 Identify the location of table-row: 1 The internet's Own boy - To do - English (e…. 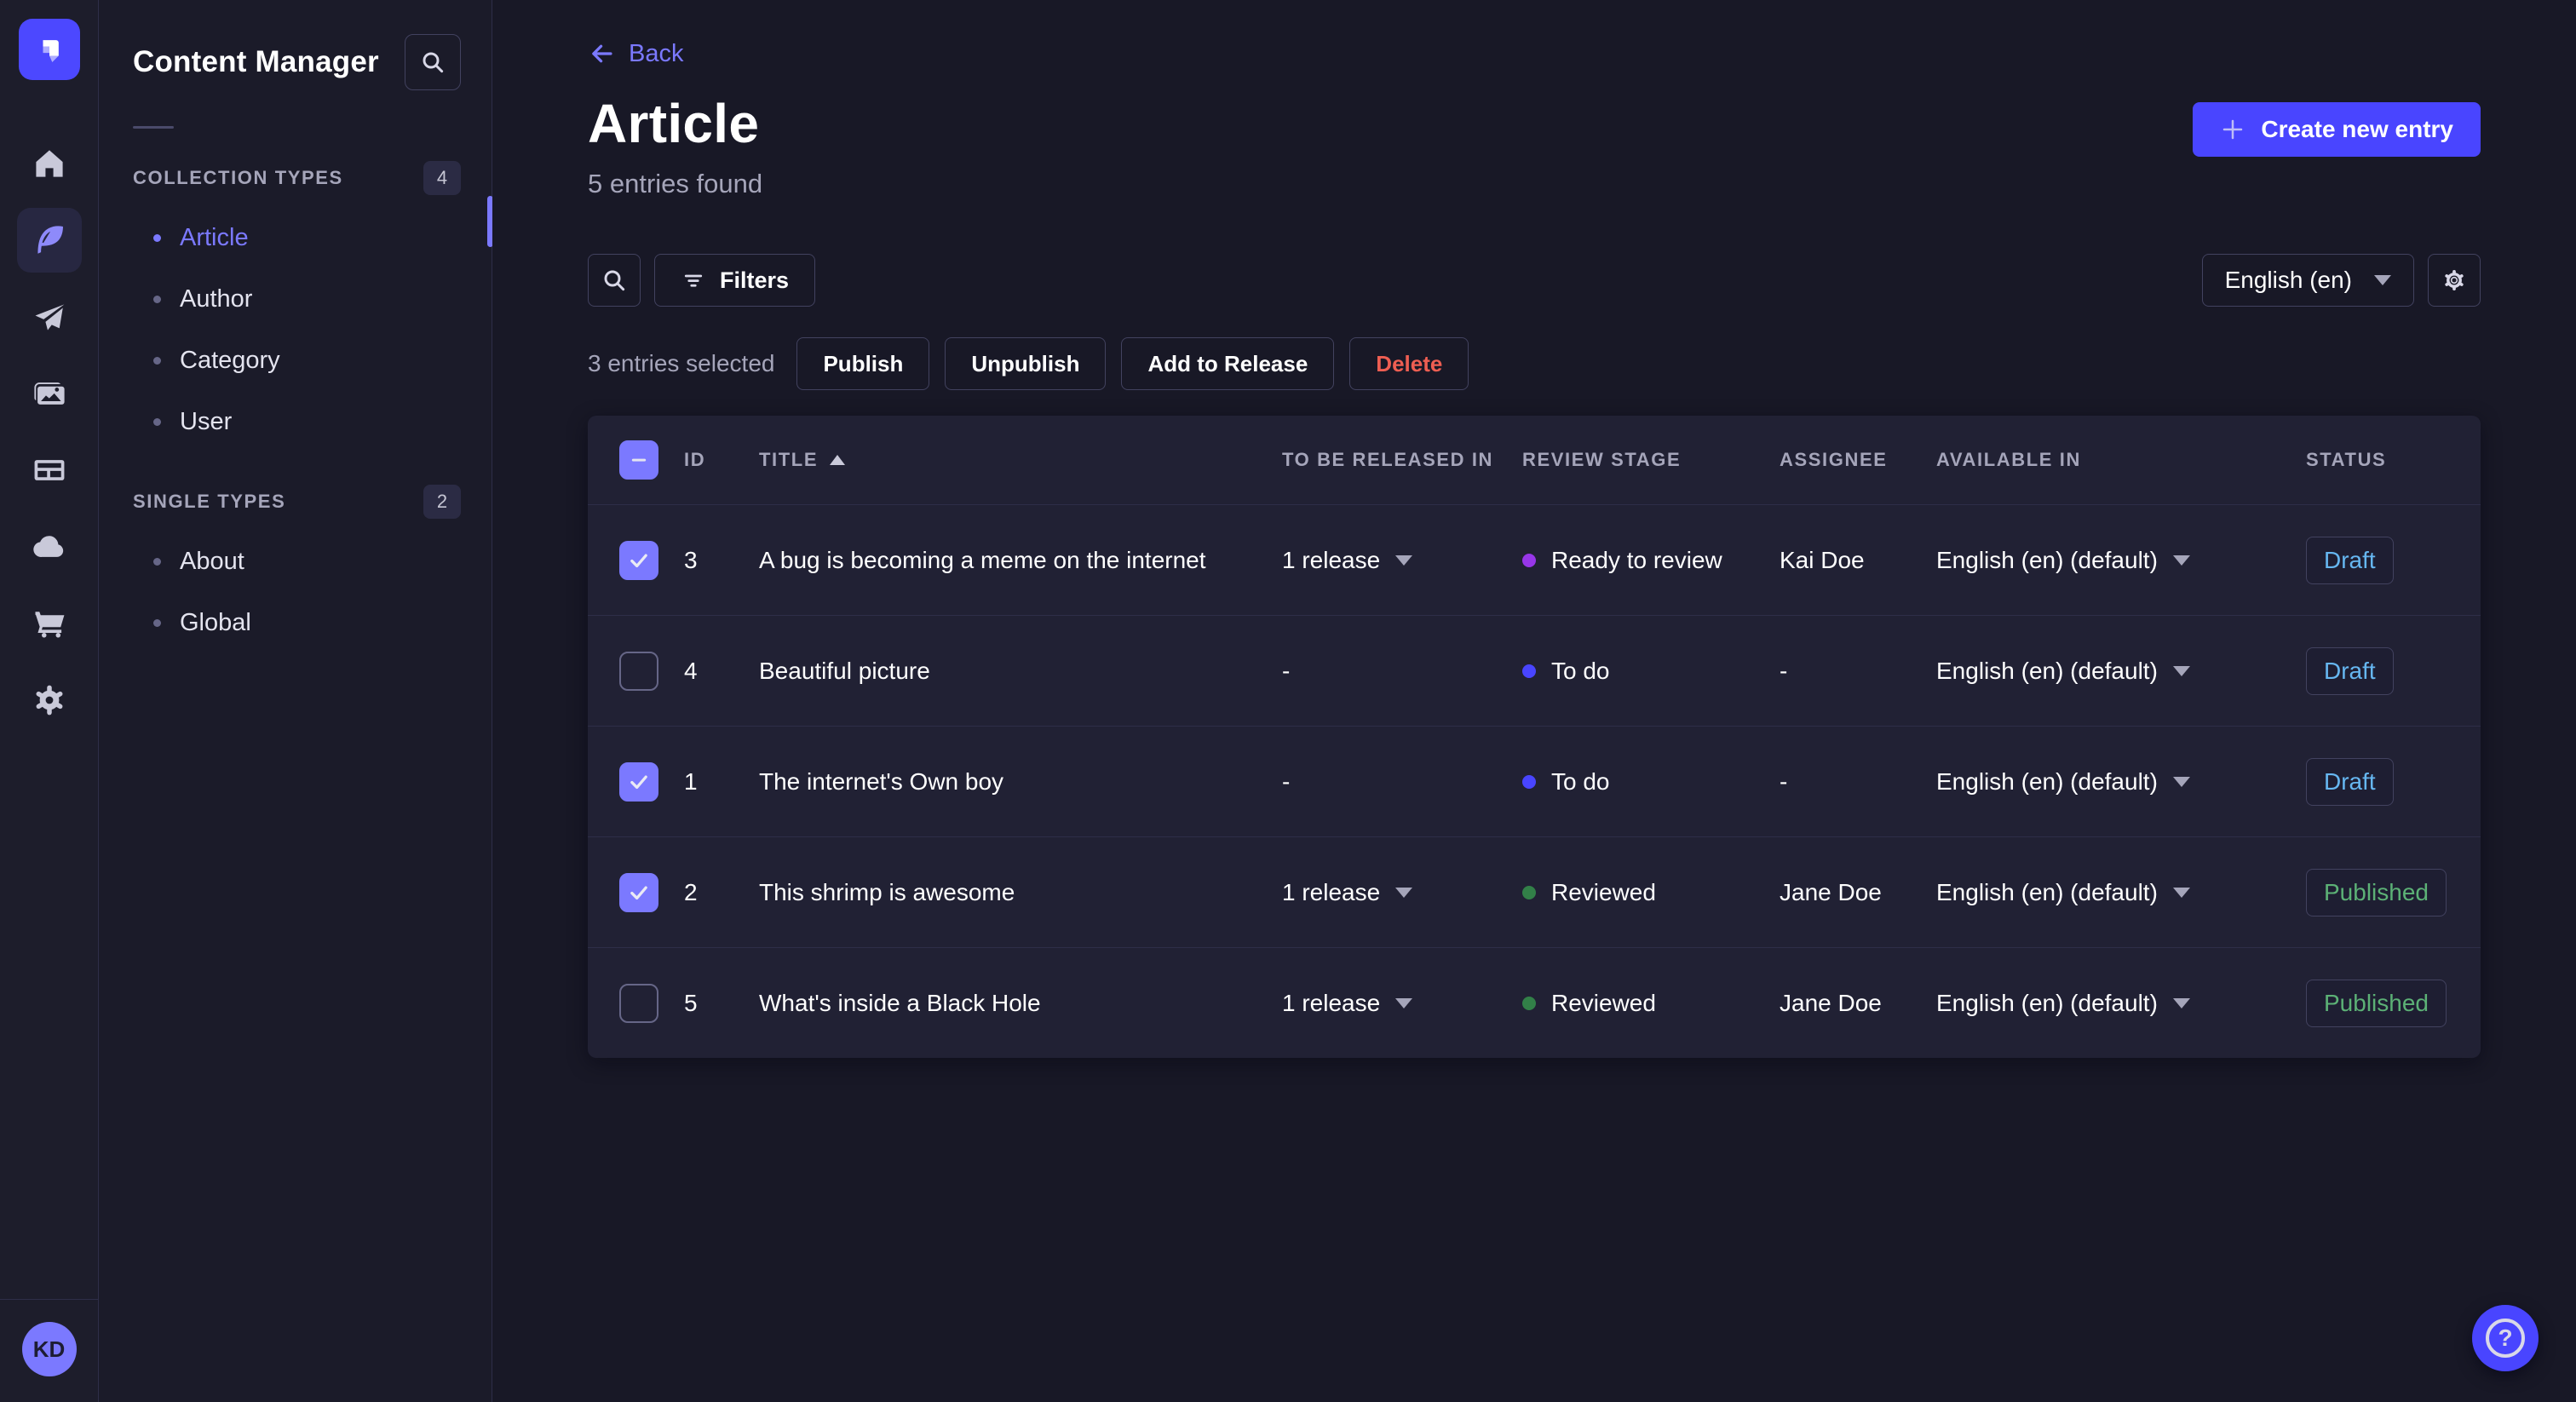
(1535, 781).